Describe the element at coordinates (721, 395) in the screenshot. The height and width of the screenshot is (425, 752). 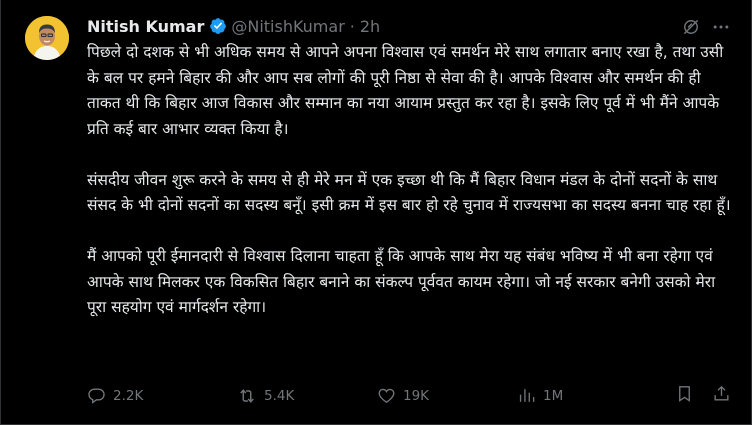
I see `share-icon` at that location.